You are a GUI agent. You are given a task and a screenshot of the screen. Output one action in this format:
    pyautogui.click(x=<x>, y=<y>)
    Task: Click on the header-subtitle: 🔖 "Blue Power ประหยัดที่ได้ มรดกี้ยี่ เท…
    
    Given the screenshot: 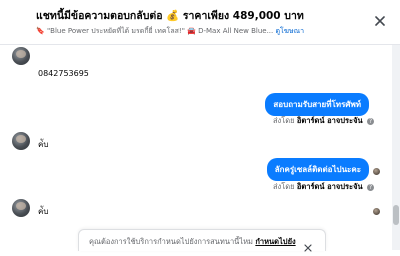 What is the action you would take?
    pyautogui.click(x=201, y=31)
    